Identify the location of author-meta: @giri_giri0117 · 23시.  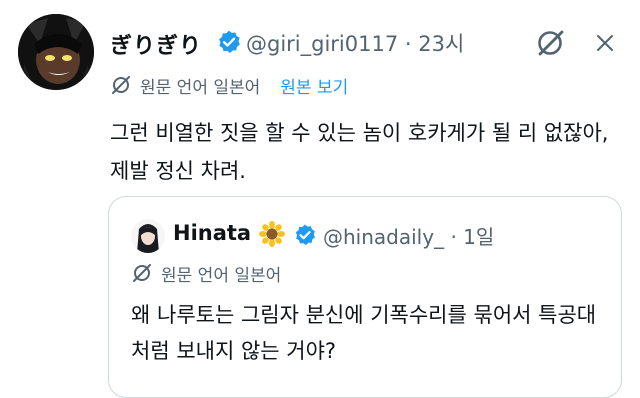
(355, 43).